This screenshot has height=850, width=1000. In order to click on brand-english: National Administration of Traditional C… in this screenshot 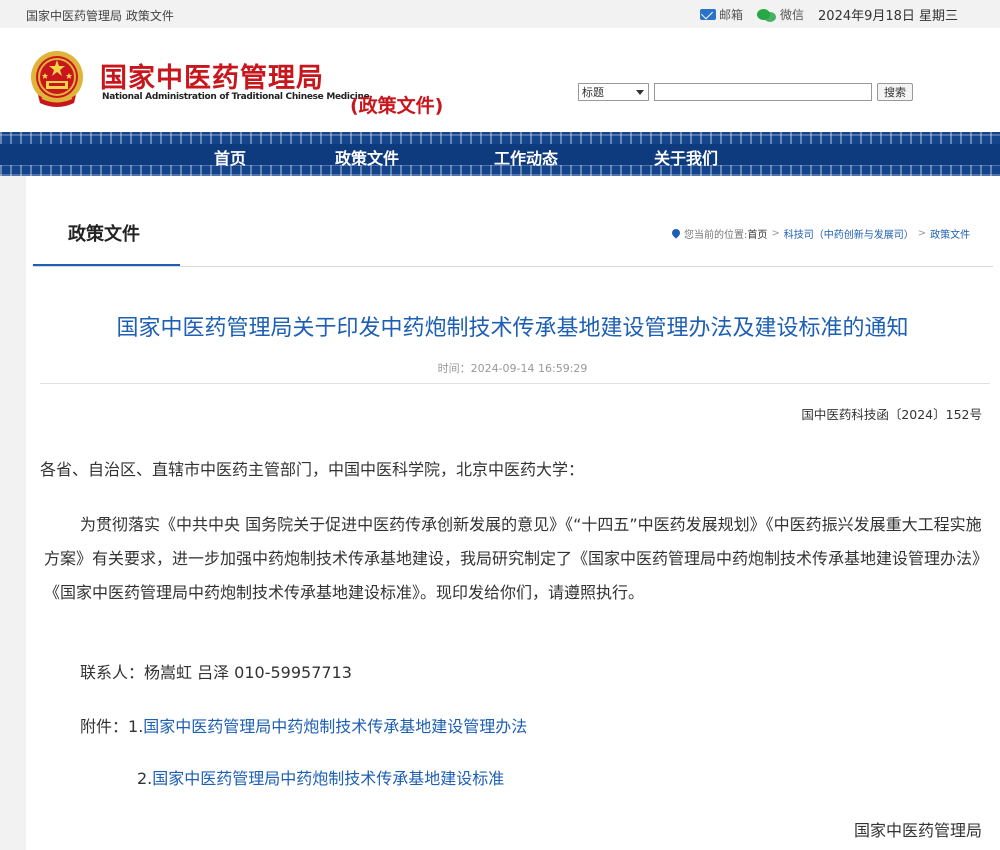, I will do `click(236, 97)`.